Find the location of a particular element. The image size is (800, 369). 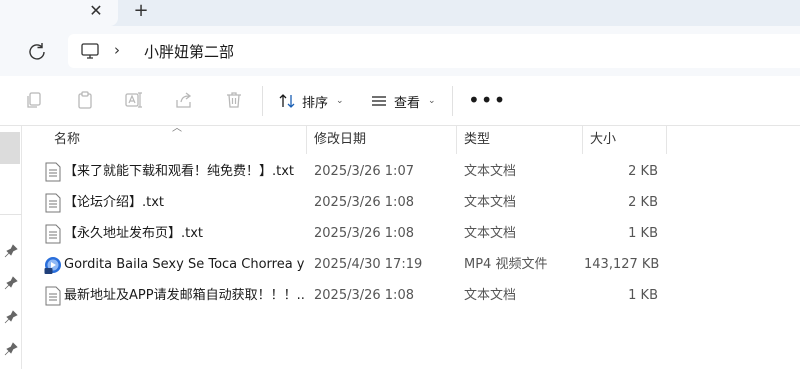

rename-icon is located at coordinates (133, 100).